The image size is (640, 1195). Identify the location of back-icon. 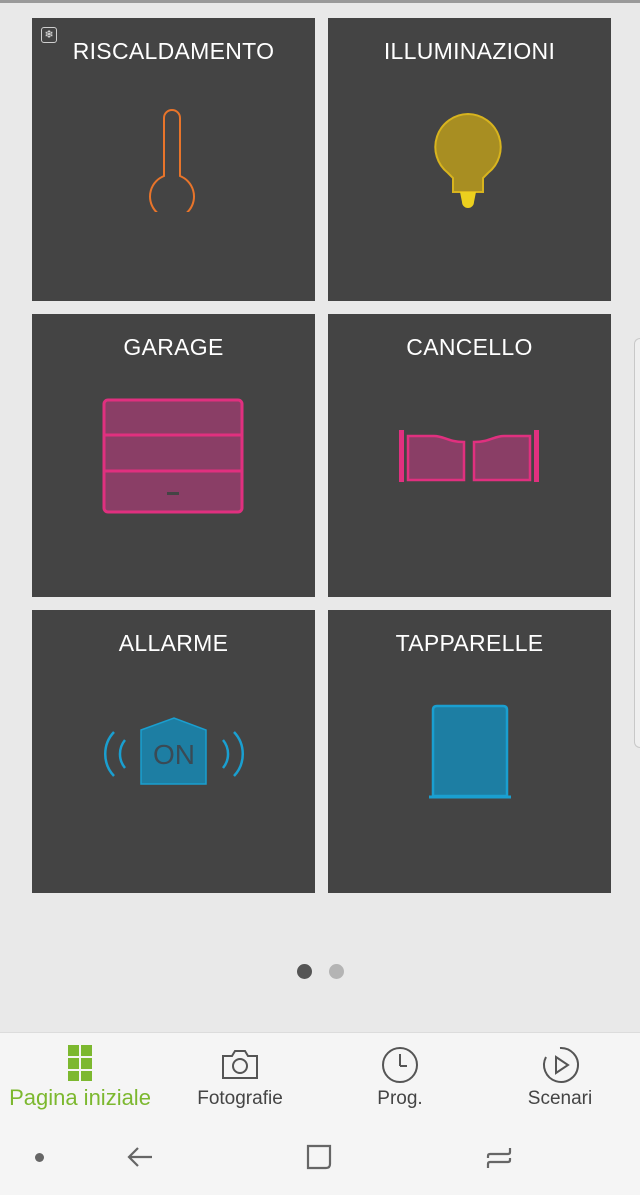
(141, 1157).